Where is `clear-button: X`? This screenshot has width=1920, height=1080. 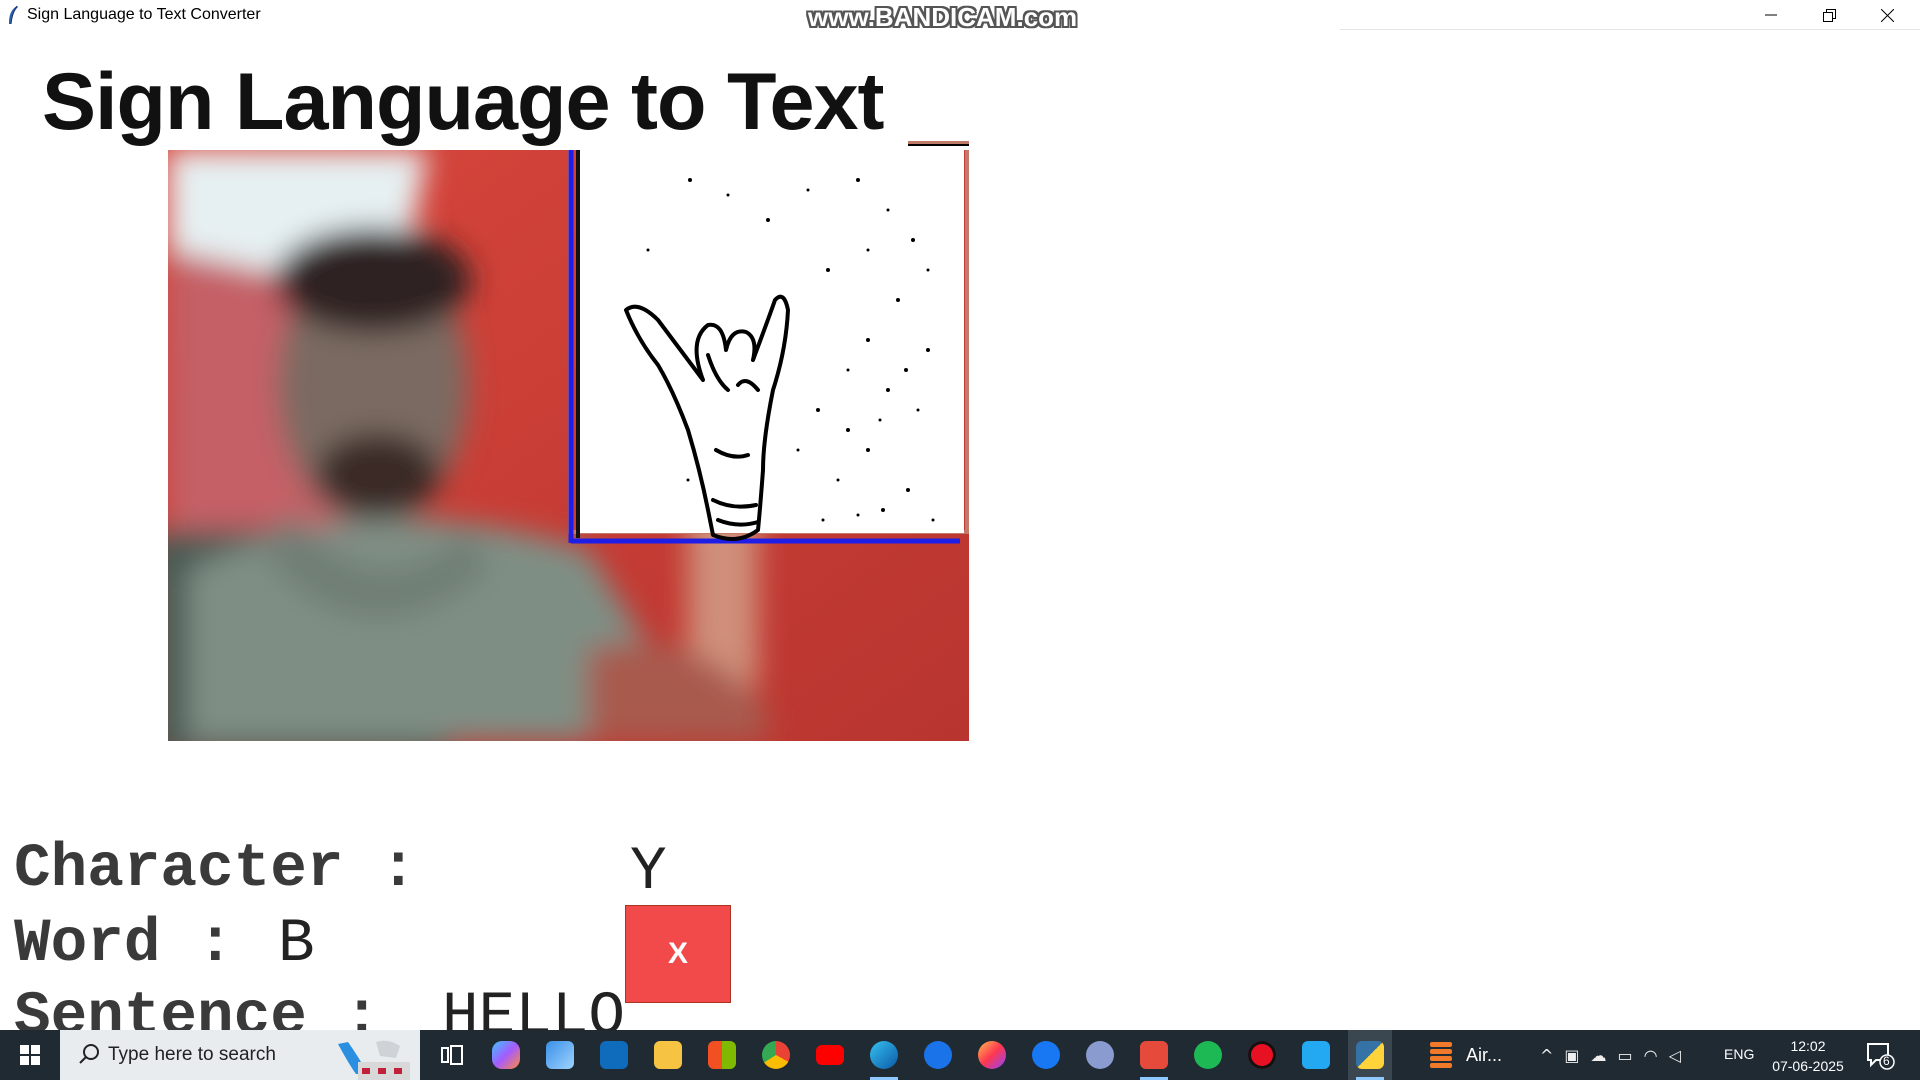 clear-button: X is located at coordinates (678, 954).